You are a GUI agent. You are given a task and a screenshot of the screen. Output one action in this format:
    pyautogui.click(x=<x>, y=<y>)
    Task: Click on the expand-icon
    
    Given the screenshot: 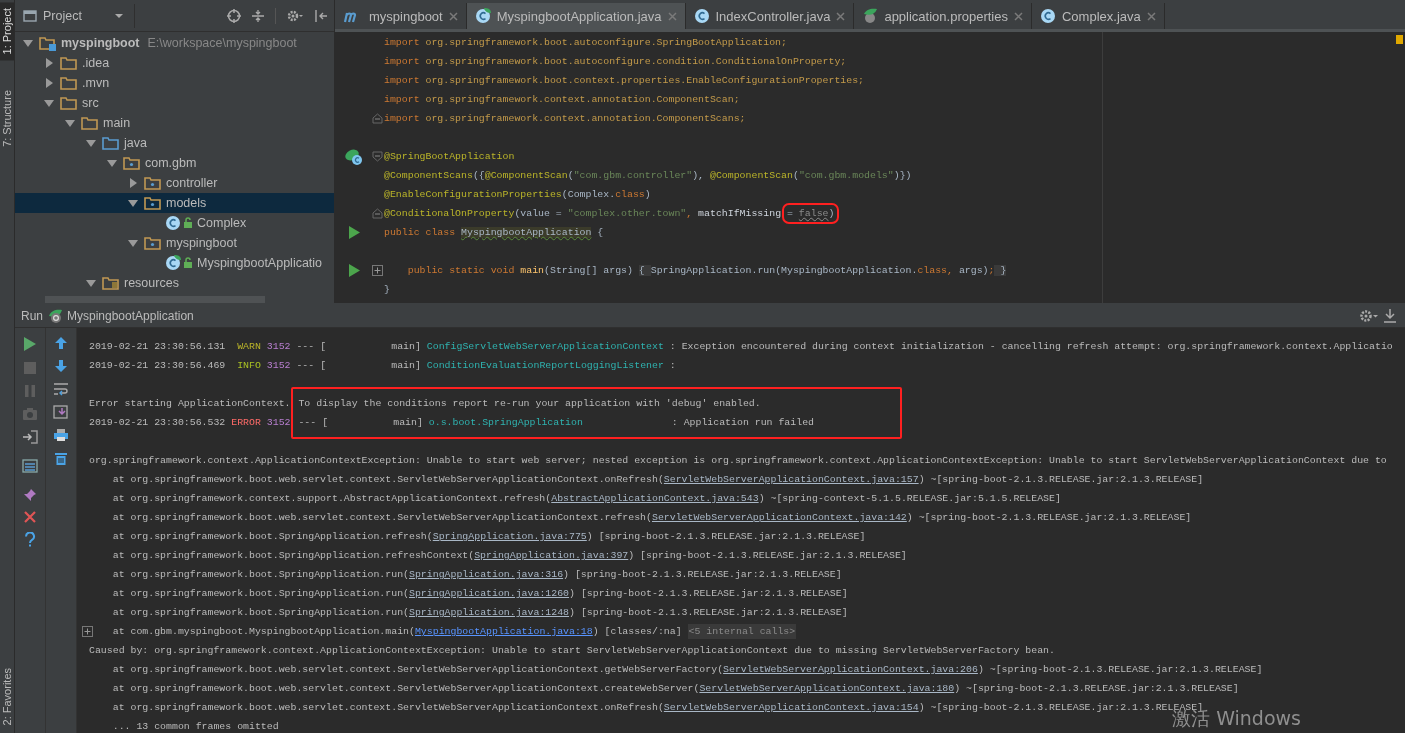 What is the action you would take?
    pyautogui.click(x=87, y=631)
    